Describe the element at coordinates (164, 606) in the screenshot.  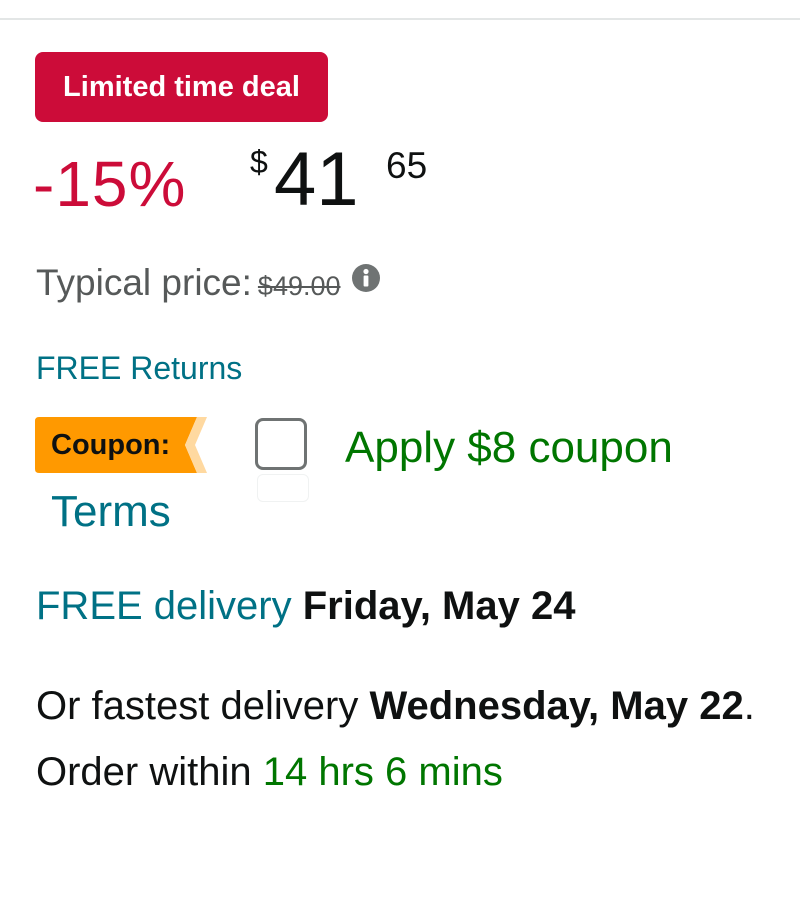
I see `free-delivery-link: FREE delivery` at that location.